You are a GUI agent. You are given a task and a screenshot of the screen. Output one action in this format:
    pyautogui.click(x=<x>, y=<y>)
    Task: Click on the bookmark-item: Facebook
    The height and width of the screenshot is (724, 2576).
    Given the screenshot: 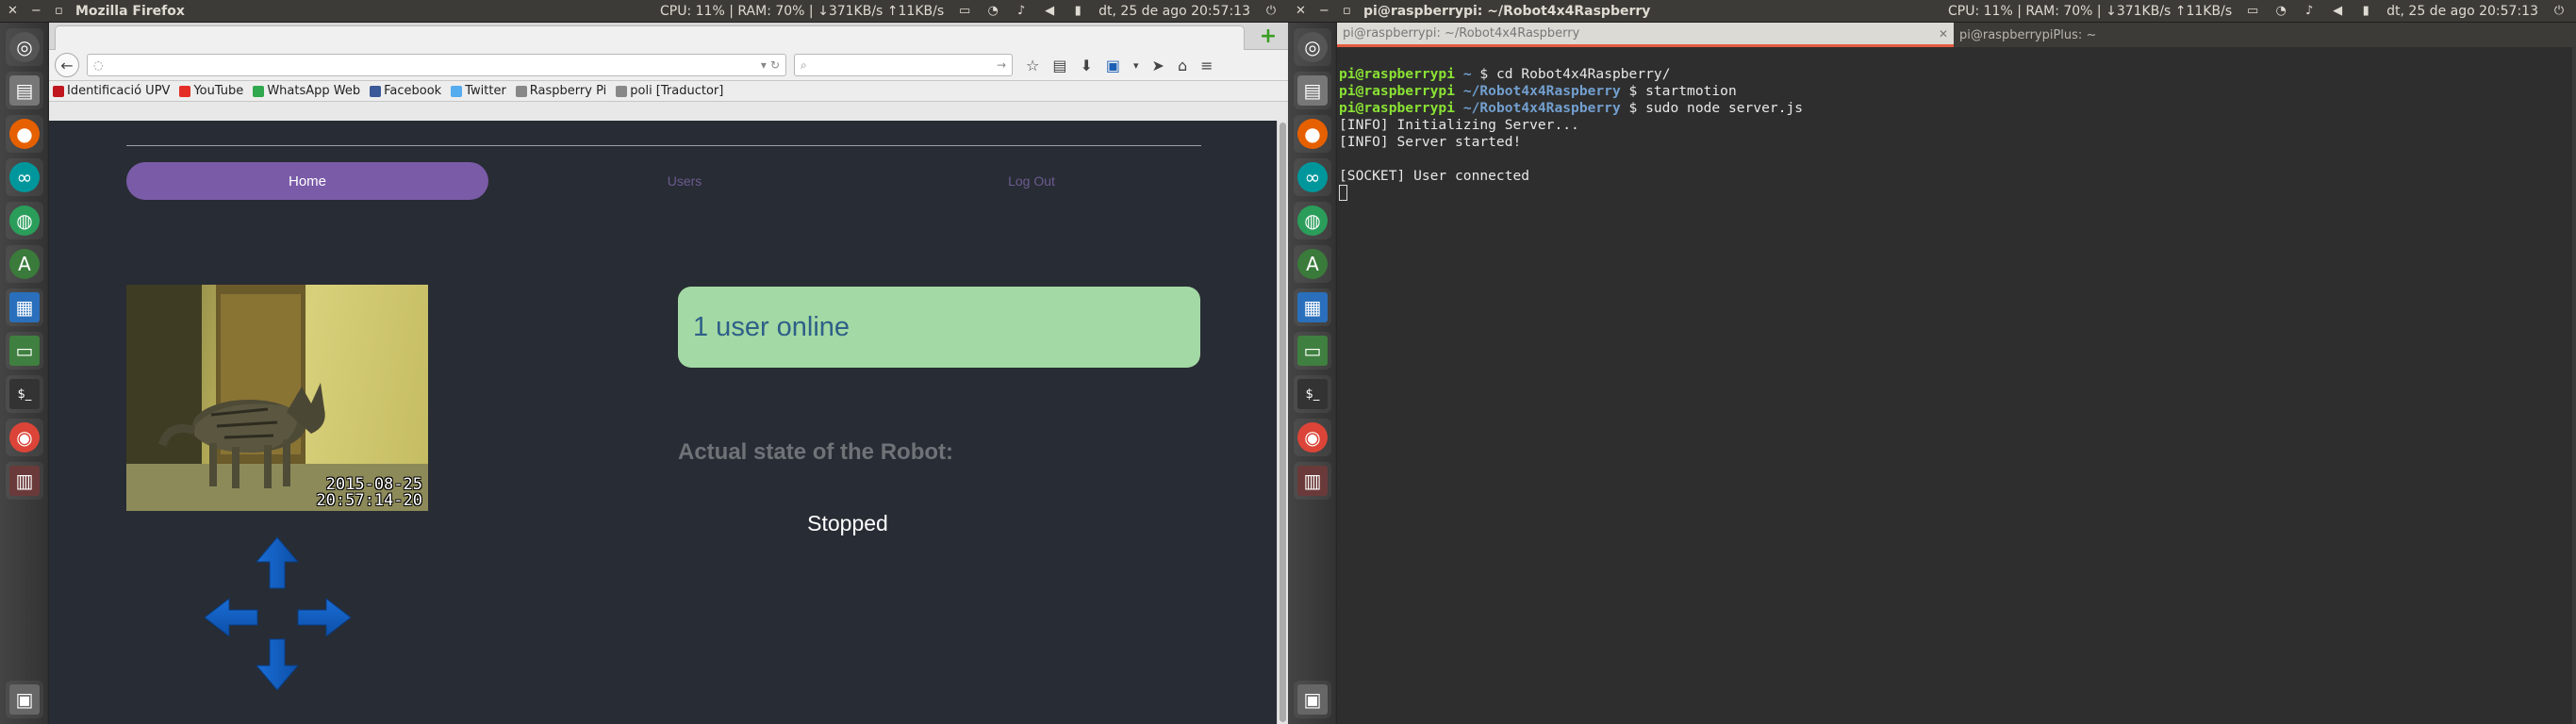 What is the action you would take?
    pyautogui.click(x=405, y=91)
    